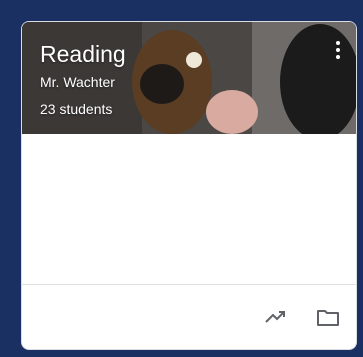  I want to click on folder-icon, so click(328, 318).